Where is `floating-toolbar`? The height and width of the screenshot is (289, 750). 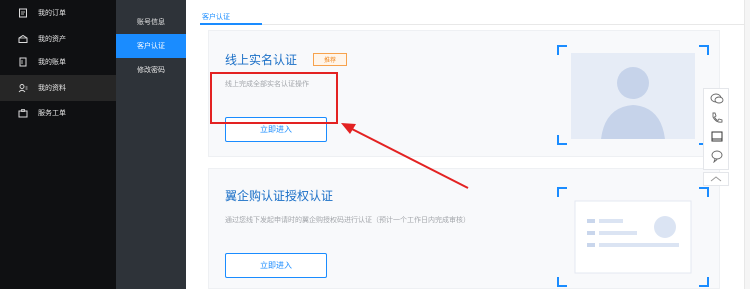 floating-toolbar is located at coordinates (716, 129).